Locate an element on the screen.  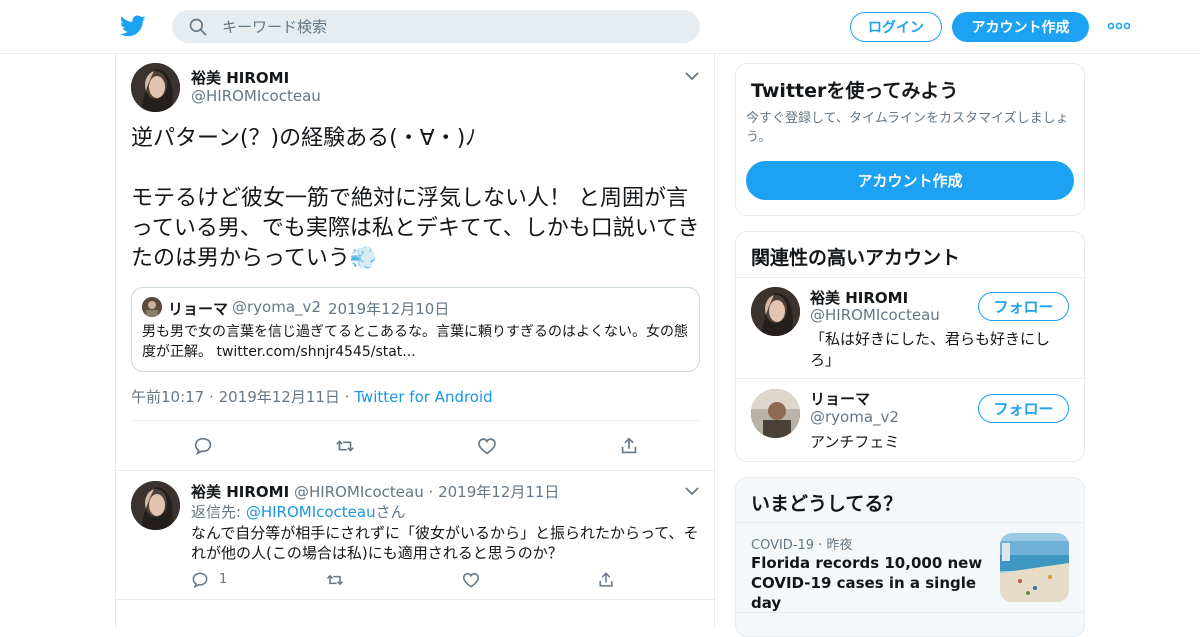
replying-to-suffix: さん is located at coordinates (390, 512).